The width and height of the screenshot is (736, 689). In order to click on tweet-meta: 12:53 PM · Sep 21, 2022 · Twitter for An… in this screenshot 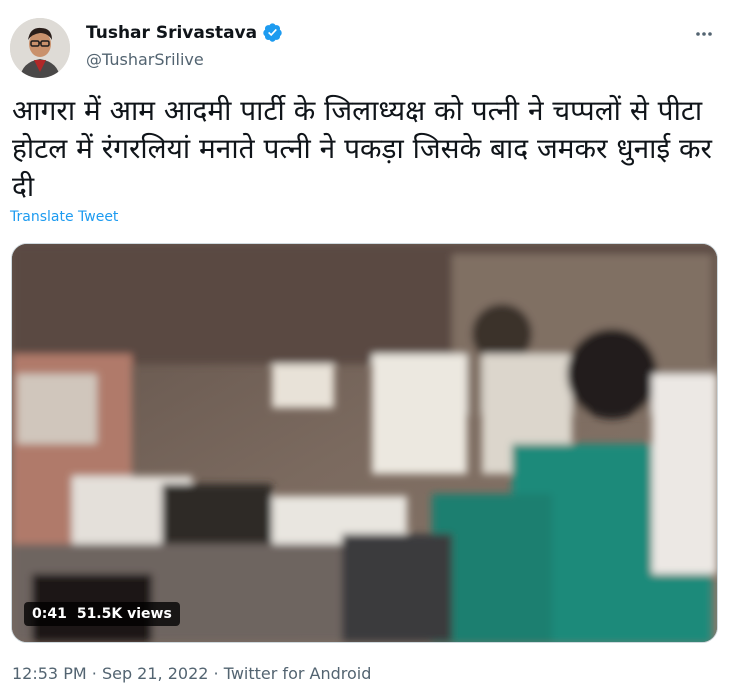, I will do `click(191, 673)`.